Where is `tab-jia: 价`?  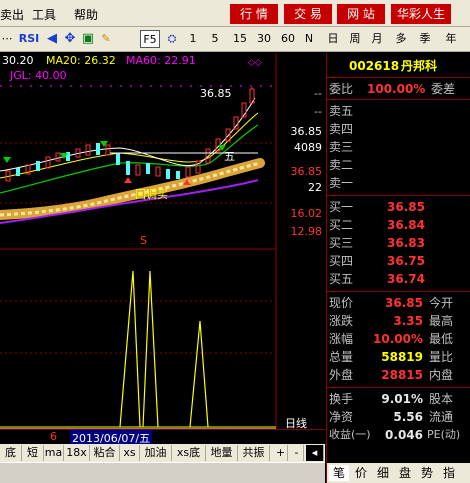 tab-jia: 价 is located at coordinates (361, 473).